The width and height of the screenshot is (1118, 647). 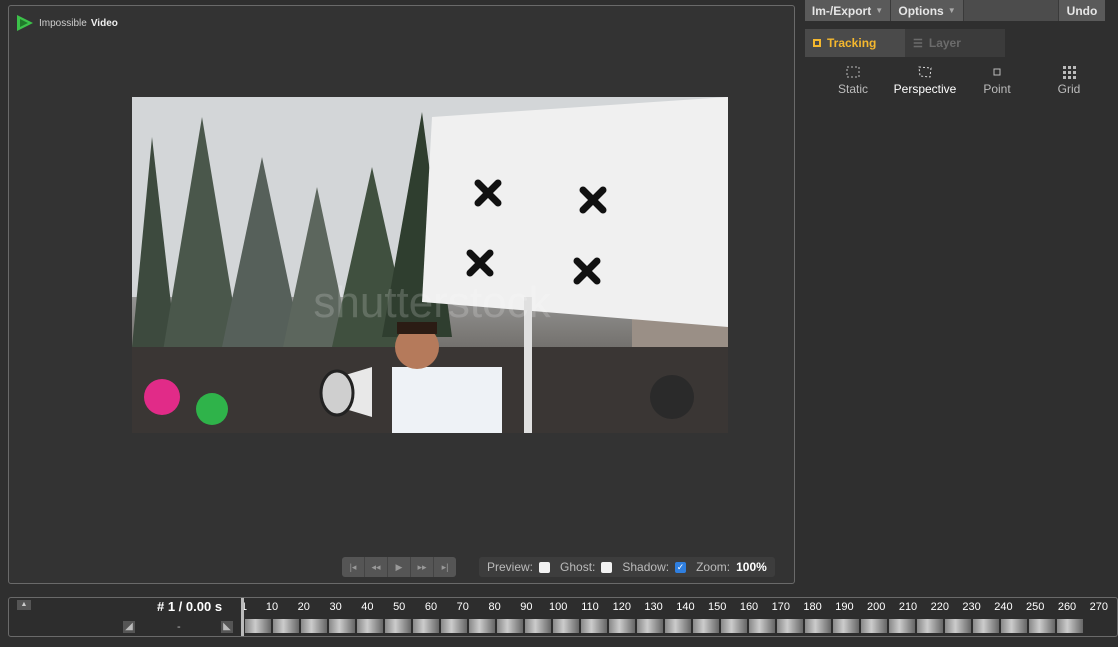 What do you see at coordinates (1067, 607) in the screenshot?
I see `timeline-tick: 260` at bounding box center [1067, 607].